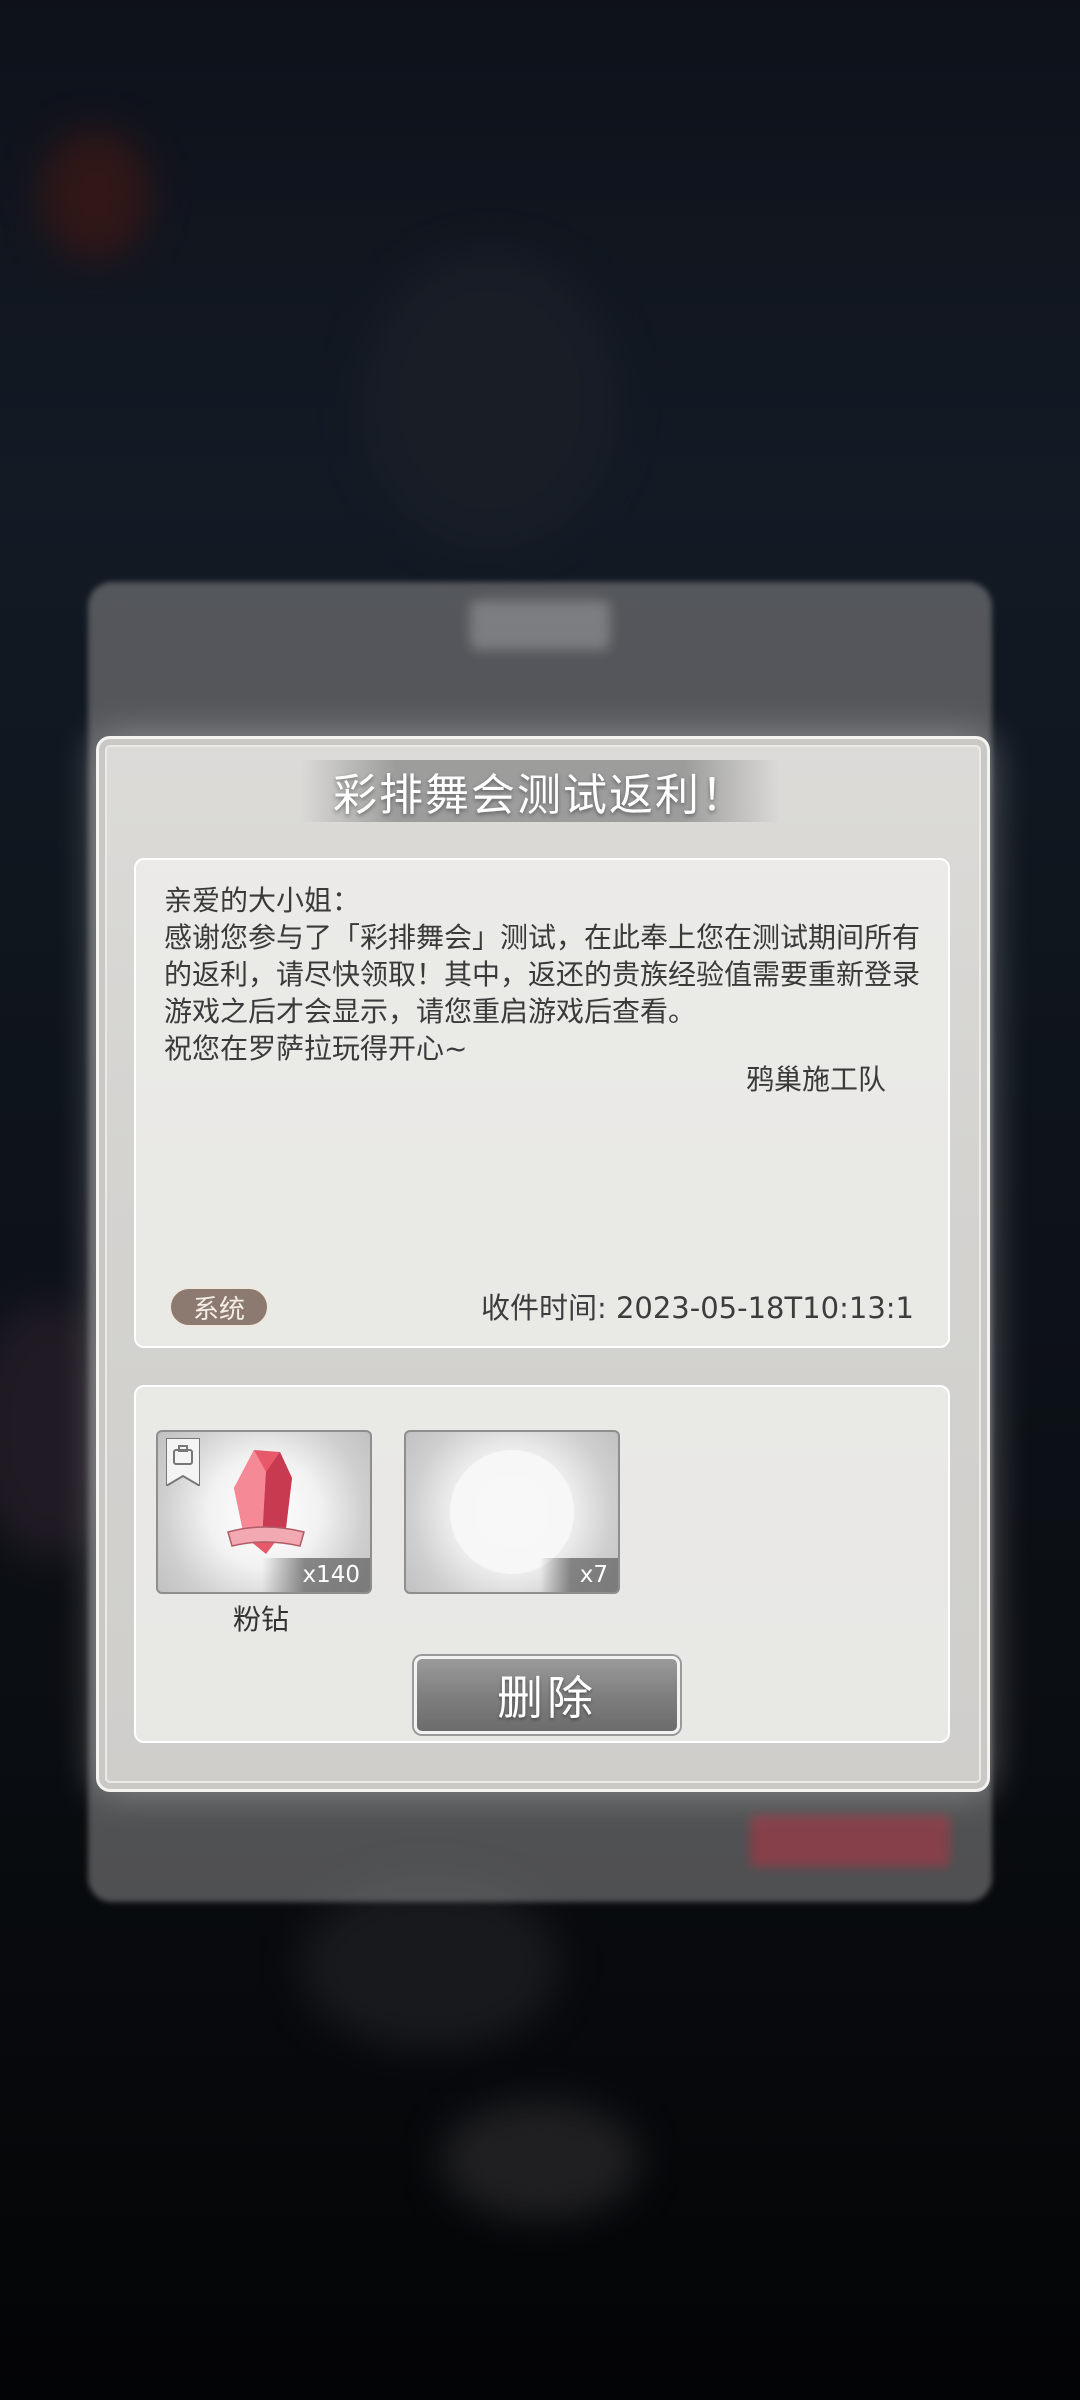 The width and height of the screenshot is (1080, 2400). What do you see at coordinates (219, 1307) in the screenshot?
I see `mail-type-tag: 系统` at bounding box center [219, 1307].